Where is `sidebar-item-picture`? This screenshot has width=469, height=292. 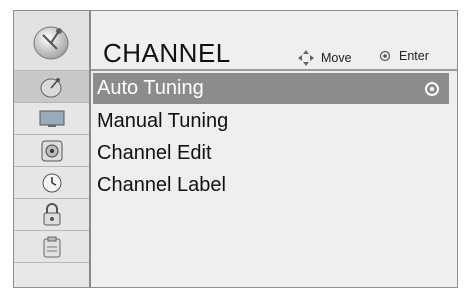 sidebar-item-picture is located at coordinates (51, 119).